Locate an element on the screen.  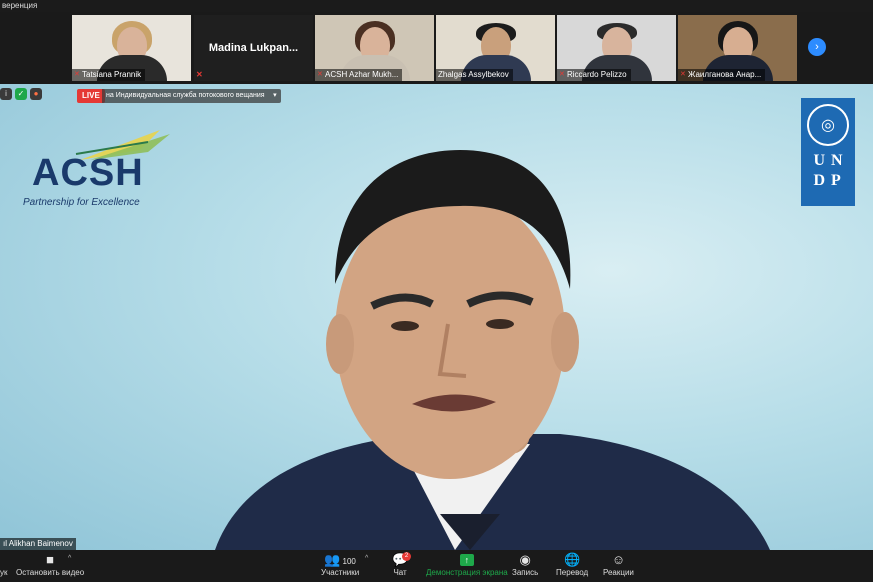
participants-button: 👥 100 Участники is located at coordinates (340, 564).